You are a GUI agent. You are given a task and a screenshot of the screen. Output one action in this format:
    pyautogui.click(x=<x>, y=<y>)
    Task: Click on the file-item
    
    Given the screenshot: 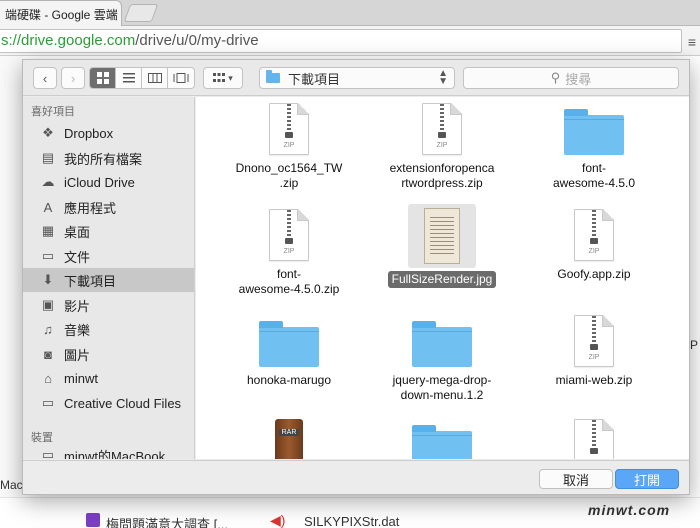 What is the action you would take?
    pyautogui.click(x=594, y=439)
    